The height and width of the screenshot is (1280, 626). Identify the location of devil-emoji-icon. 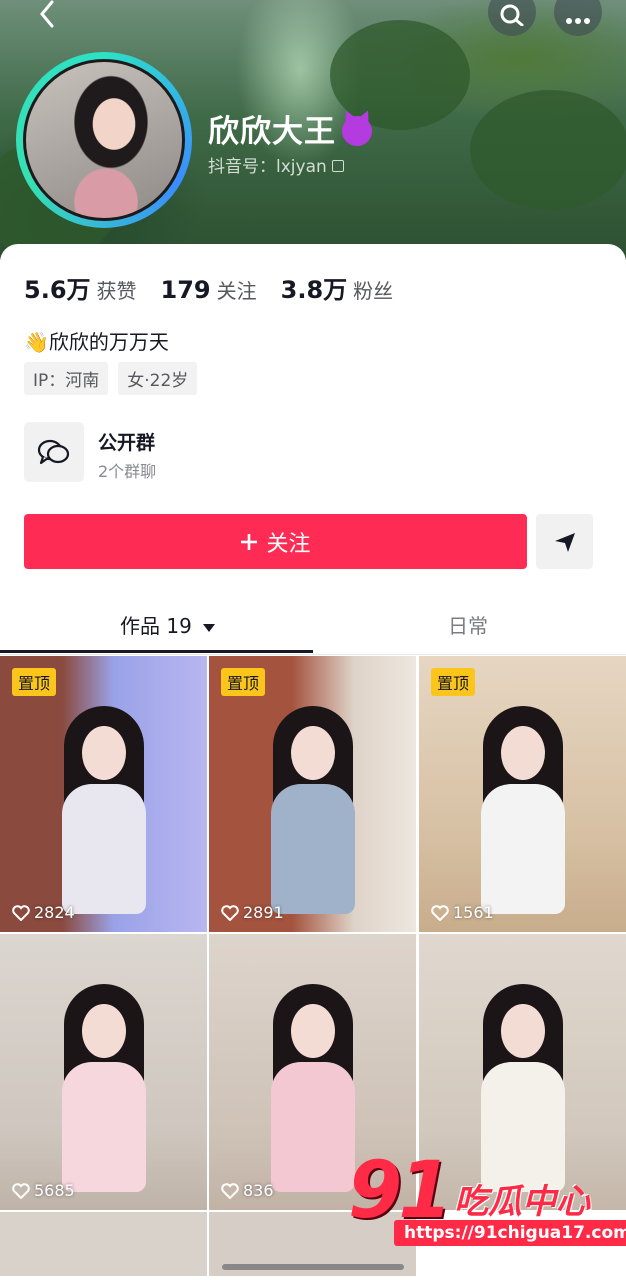
(357, 130).